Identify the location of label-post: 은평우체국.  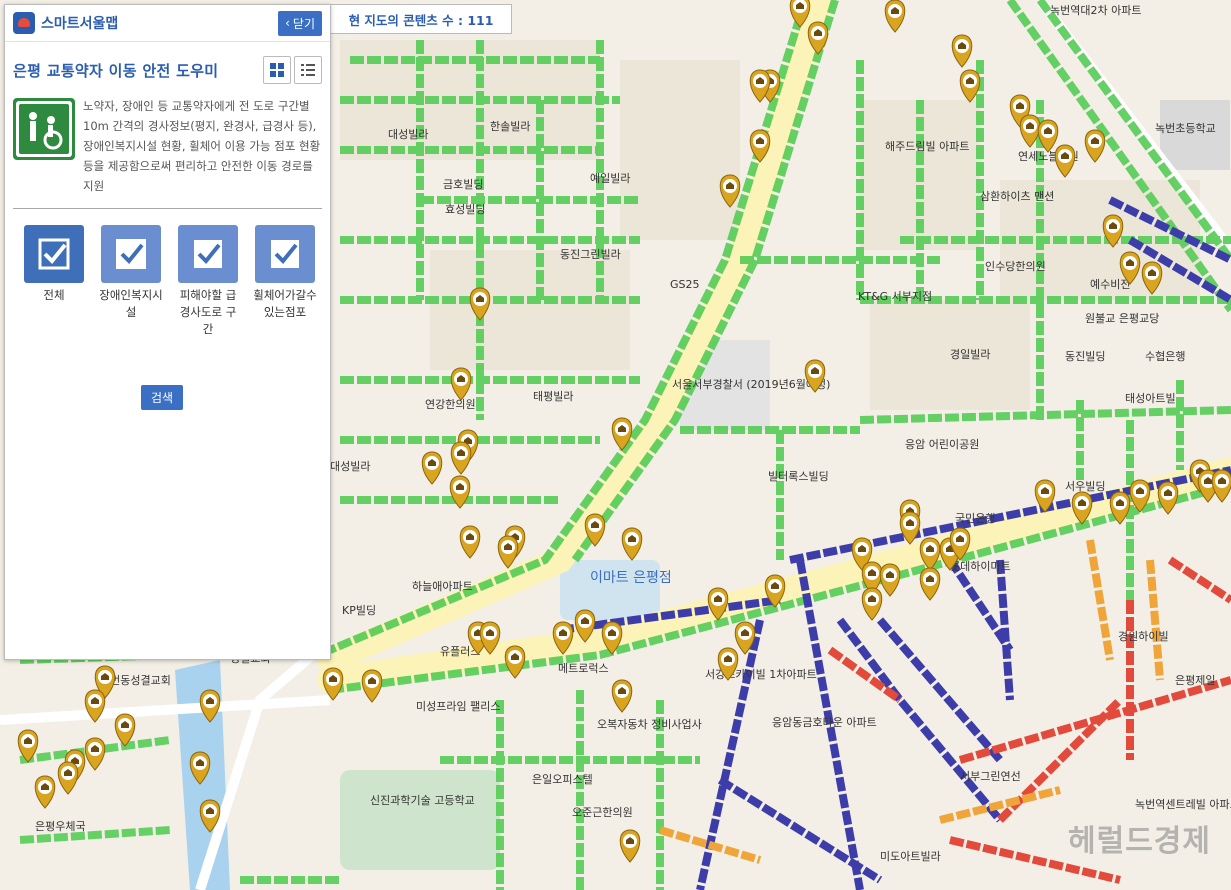
(60, 826).